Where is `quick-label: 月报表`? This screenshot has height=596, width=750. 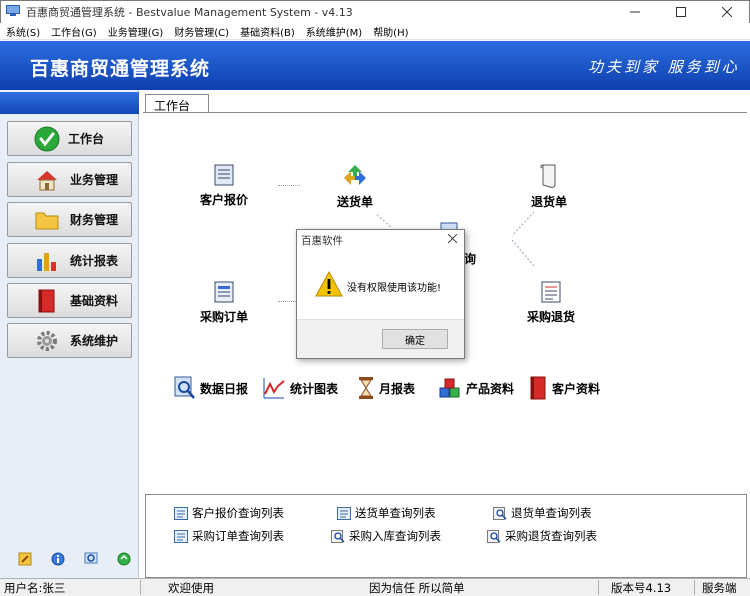
quick-label: 月报表 is located at coordinates (397, 388).